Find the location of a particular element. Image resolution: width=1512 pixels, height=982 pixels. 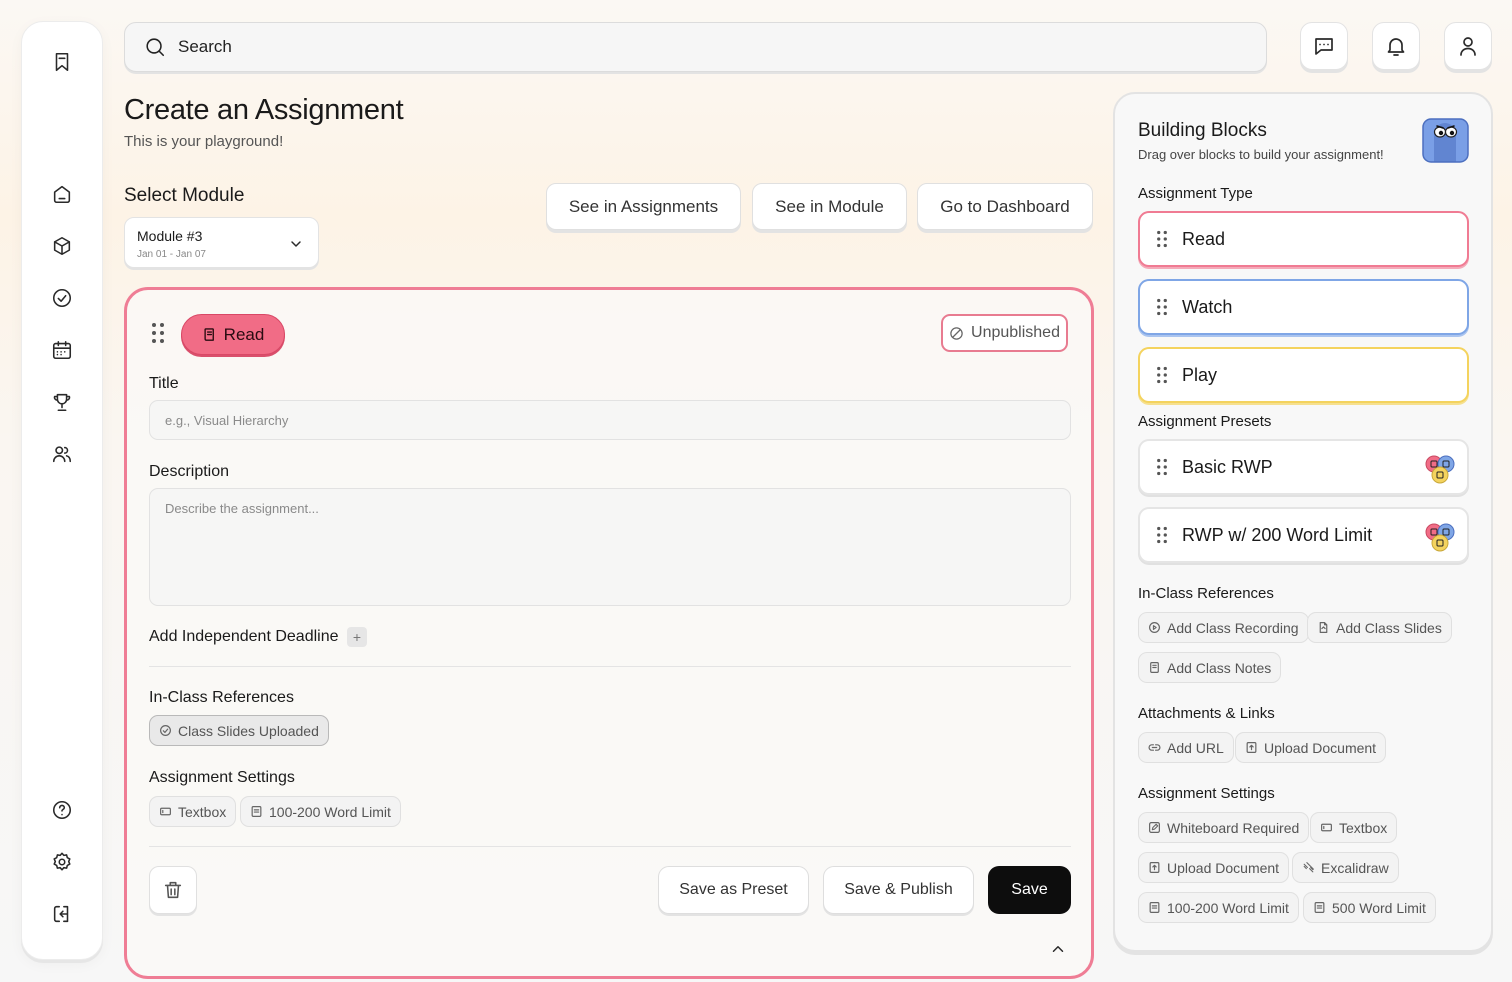

preset-rwp-200: RWP w/ 200 Word Limit is located at coordinates (1303, 535).